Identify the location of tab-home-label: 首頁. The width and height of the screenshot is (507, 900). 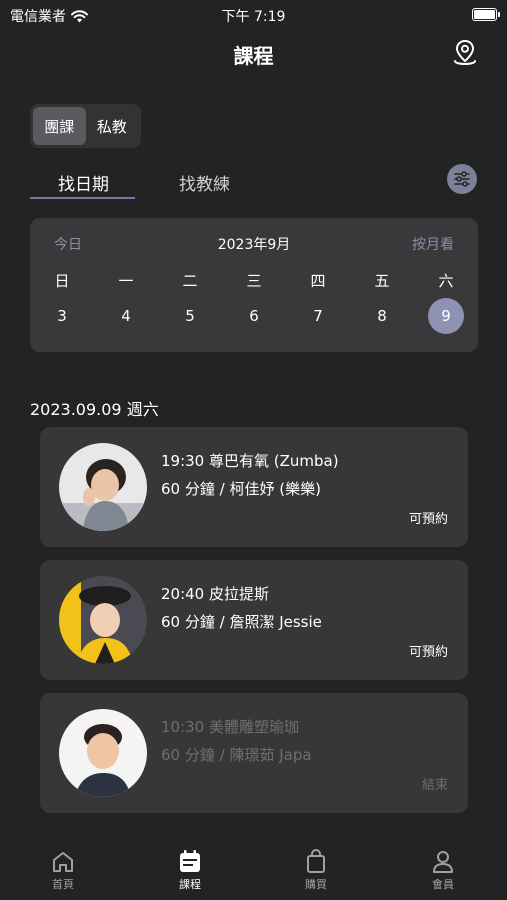
(63, 884).